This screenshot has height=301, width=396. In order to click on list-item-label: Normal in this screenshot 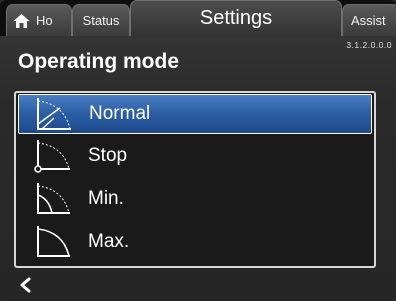, I will do `click(120, 113)`.